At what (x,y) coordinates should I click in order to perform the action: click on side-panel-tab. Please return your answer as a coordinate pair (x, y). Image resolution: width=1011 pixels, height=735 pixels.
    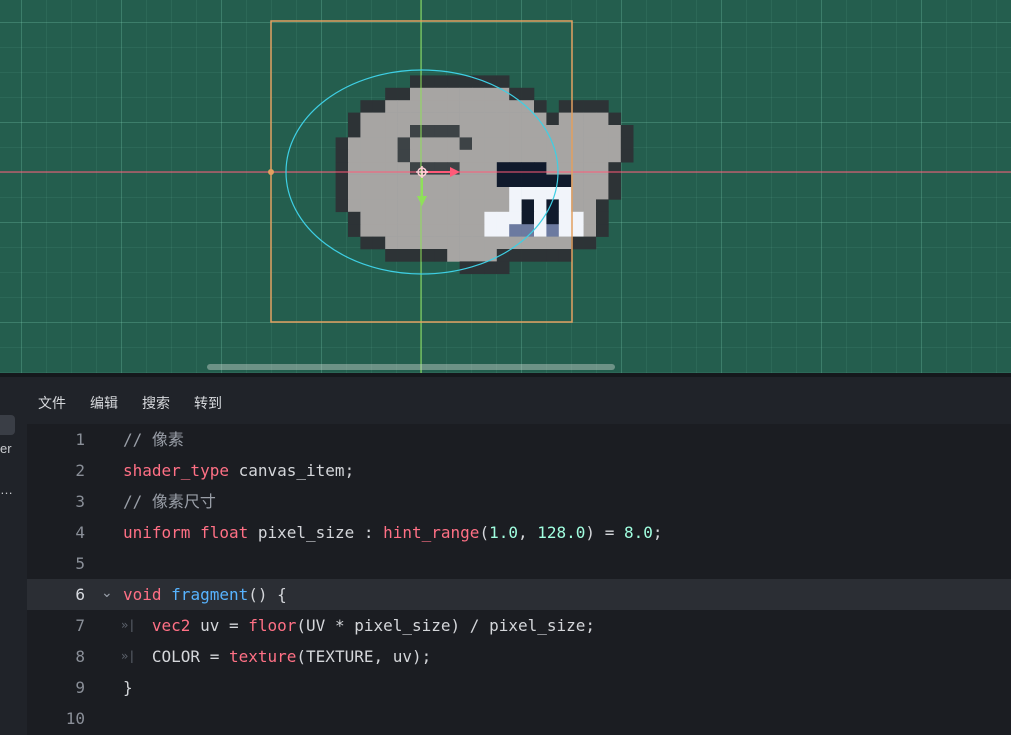
    Looking at the image, I should click on (7, 425).